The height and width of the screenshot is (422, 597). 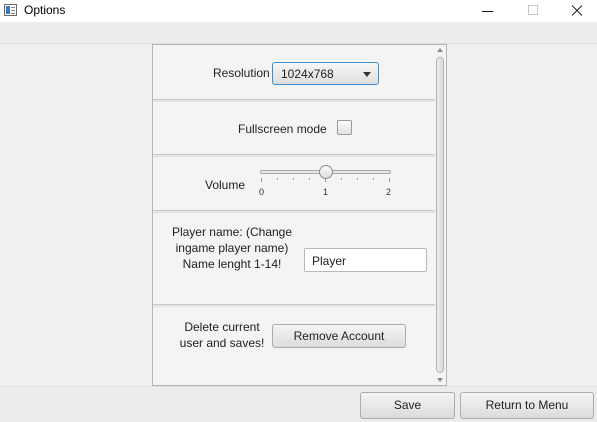 I want to click on resolution-section: Resolution 1024x768, so click(x=294, y=72).